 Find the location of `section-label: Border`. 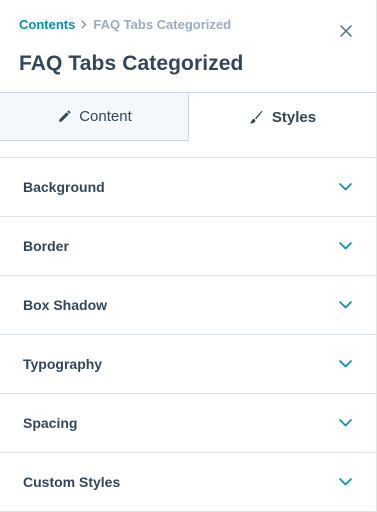

section-label: Border is located at coordinates (46, 246).